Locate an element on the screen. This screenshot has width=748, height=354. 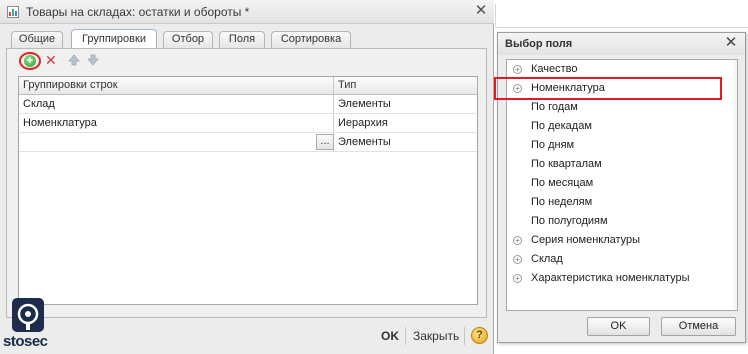
grouping-name-cell: Номенклатура is located at coordinates (60, 123).